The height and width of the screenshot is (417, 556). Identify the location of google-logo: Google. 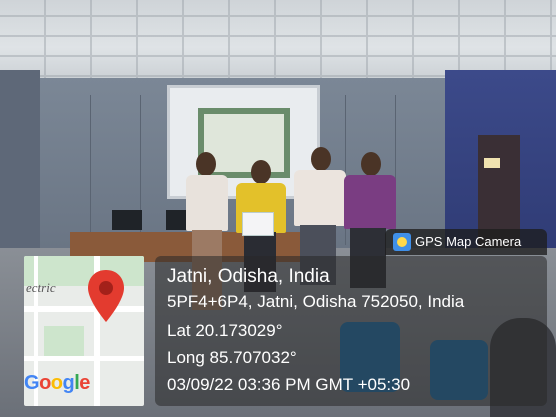
(57, 383).